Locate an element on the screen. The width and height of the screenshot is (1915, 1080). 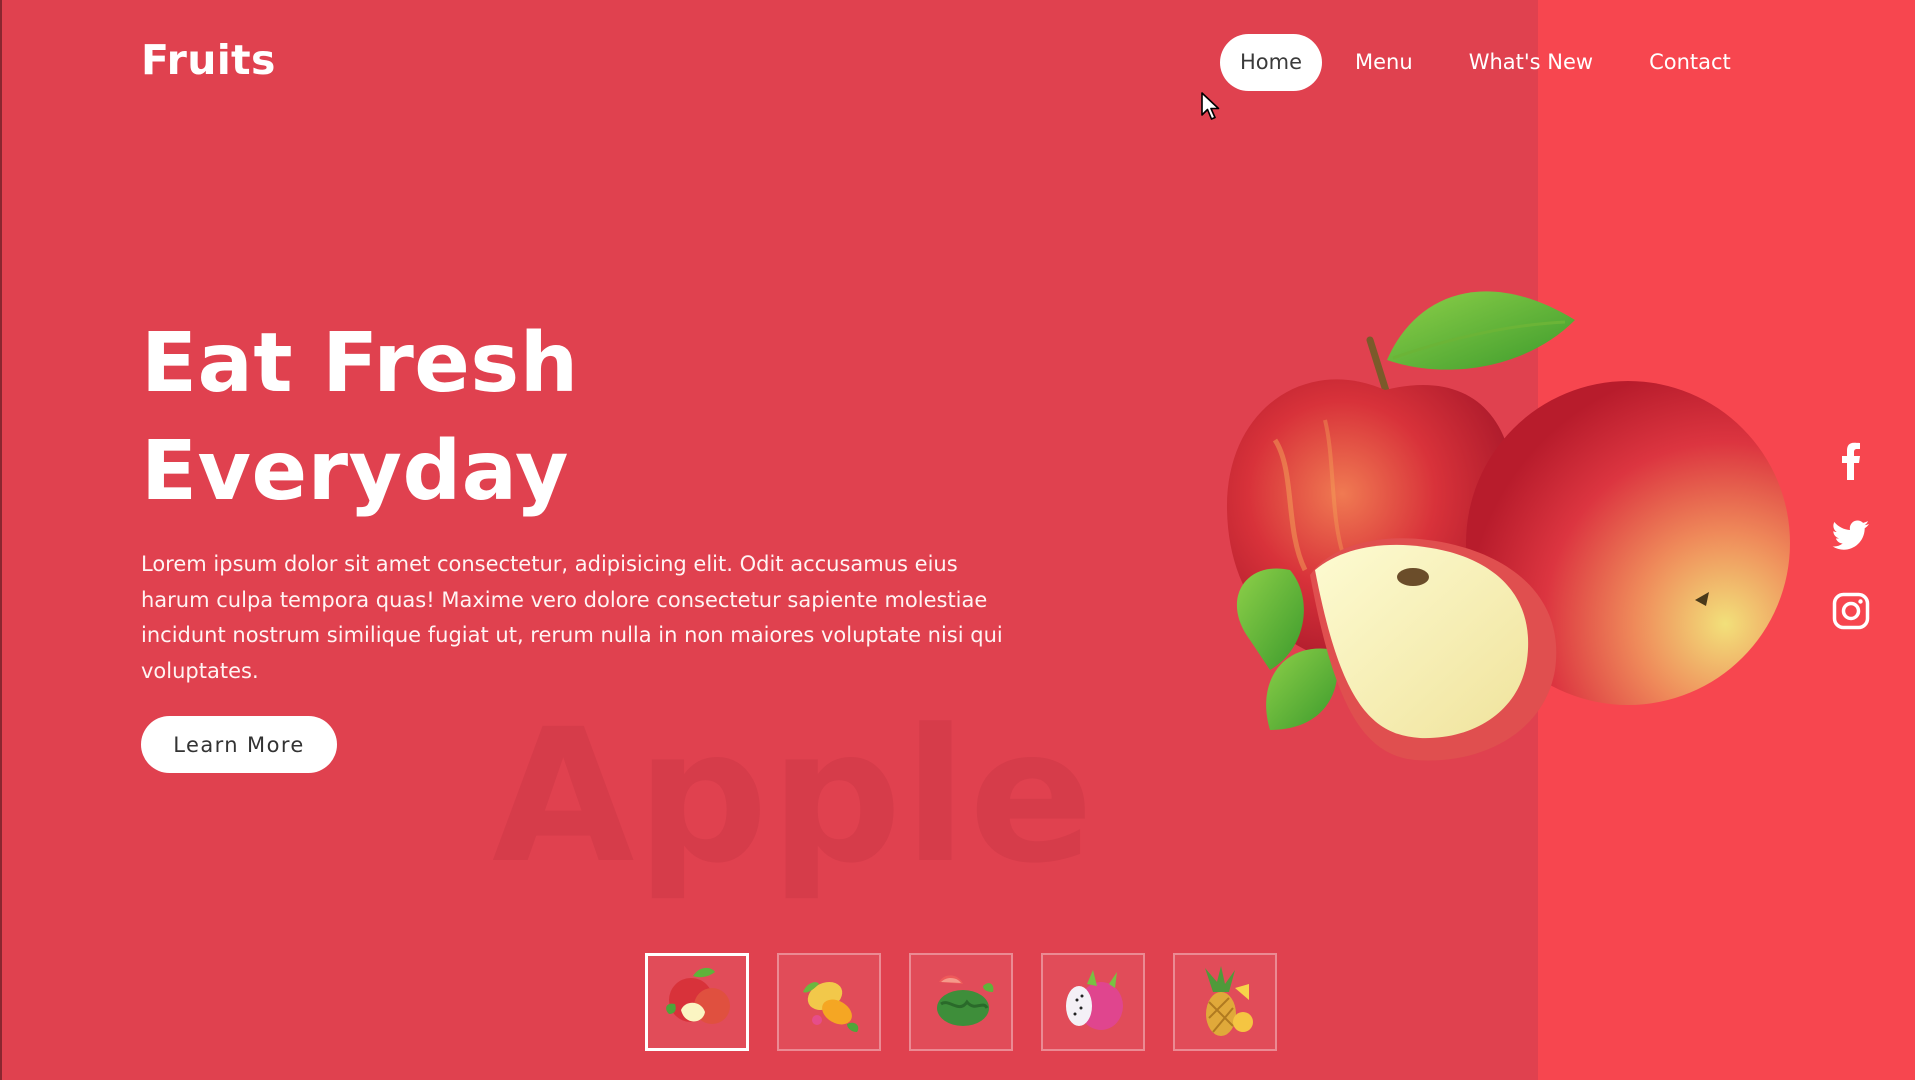
hero-title-line-1: Eat Fresh is located at coordinates (360, 363).